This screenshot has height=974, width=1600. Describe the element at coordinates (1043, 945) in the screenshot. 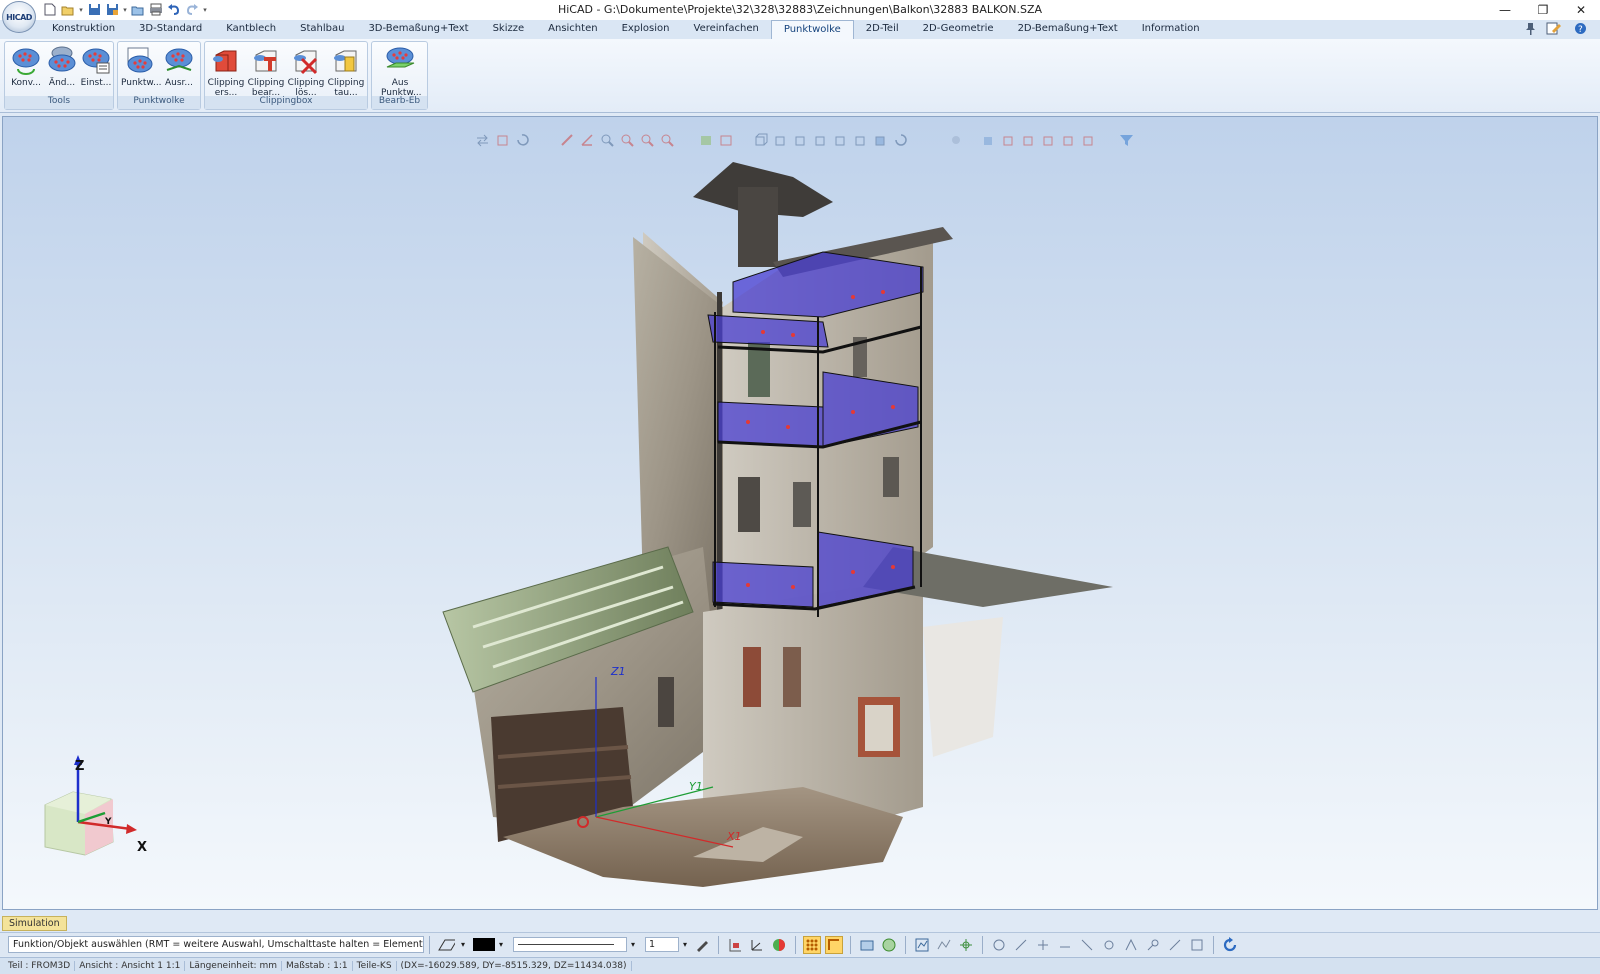

I see `tool-c-icon` at that location.